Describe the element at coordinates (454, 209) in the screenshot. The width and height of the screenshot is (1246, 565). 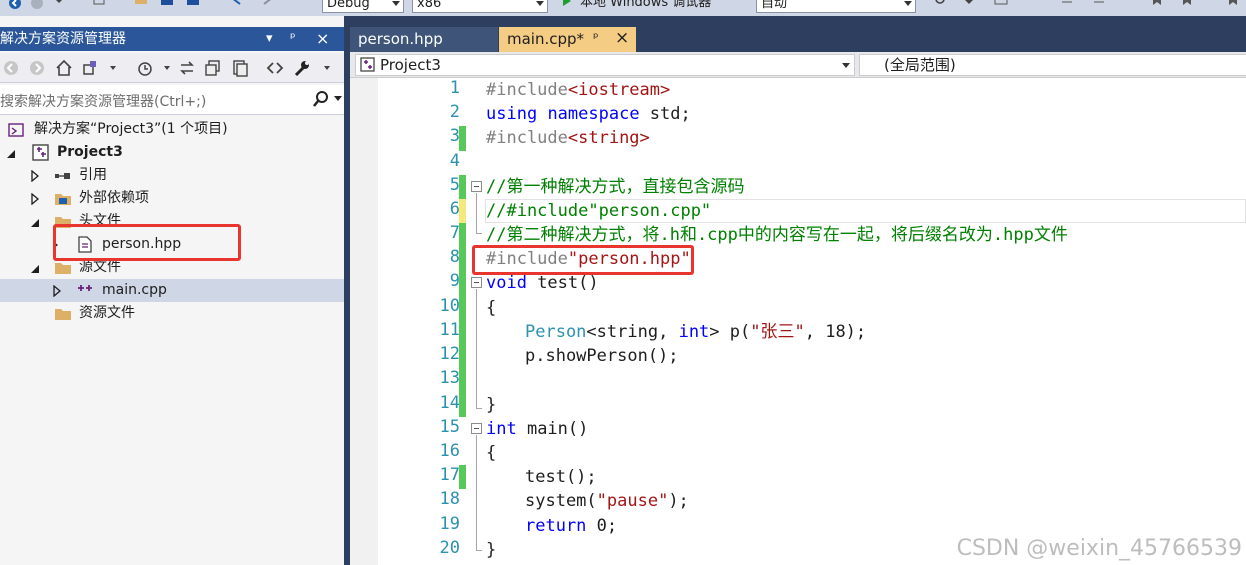
I see `line-number: 6` at that location.